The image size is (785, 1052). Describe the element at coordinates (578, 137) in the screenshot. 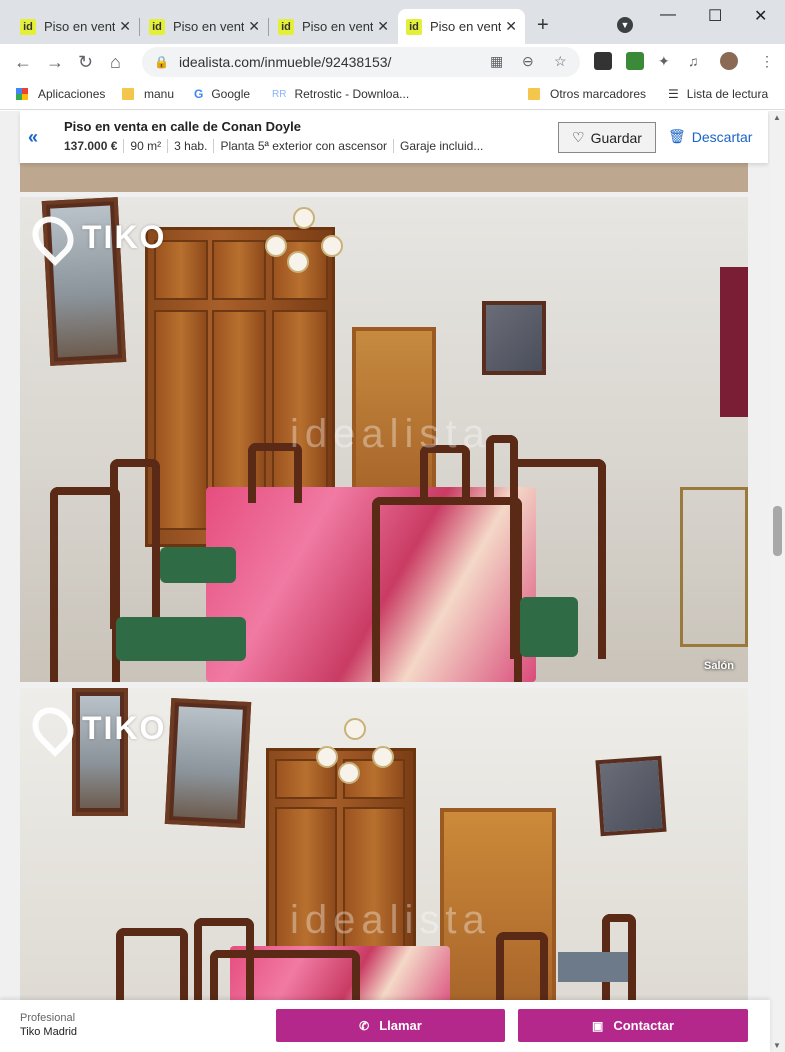

I see `heart-icon: ♡` at that location.